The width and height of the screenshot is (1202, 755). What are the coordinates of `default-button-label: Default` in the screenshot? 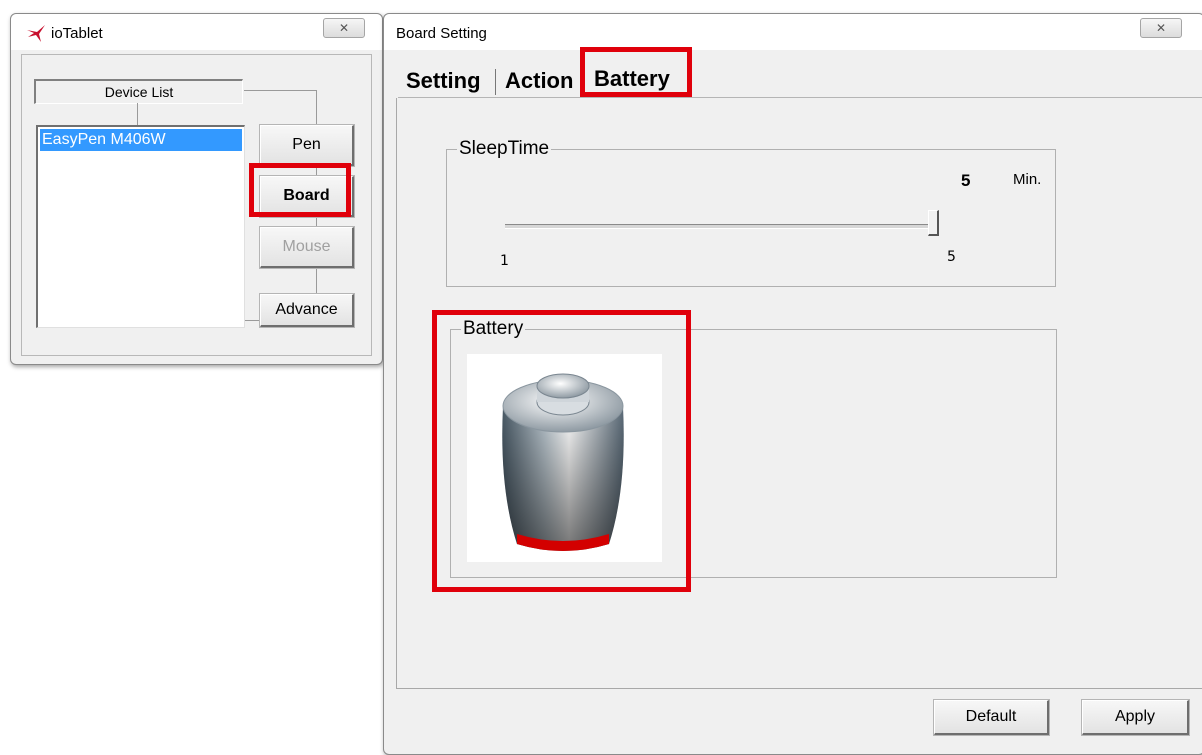 It's located at (991, 716).